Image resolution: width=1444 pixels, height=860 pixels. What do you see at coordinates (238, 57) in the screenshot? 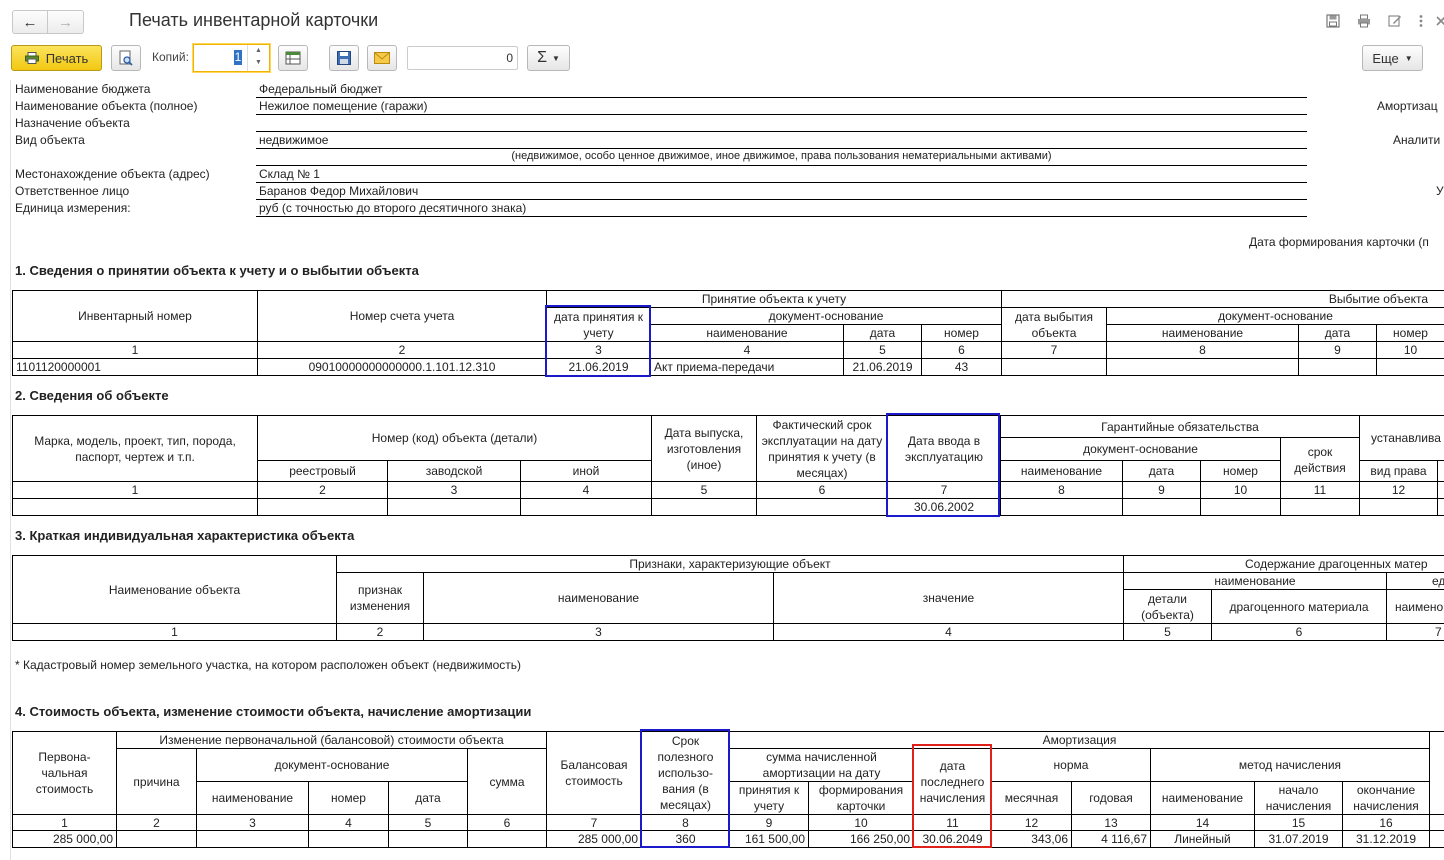
I see `copies-value: 1` at bounding box center [238, 57].